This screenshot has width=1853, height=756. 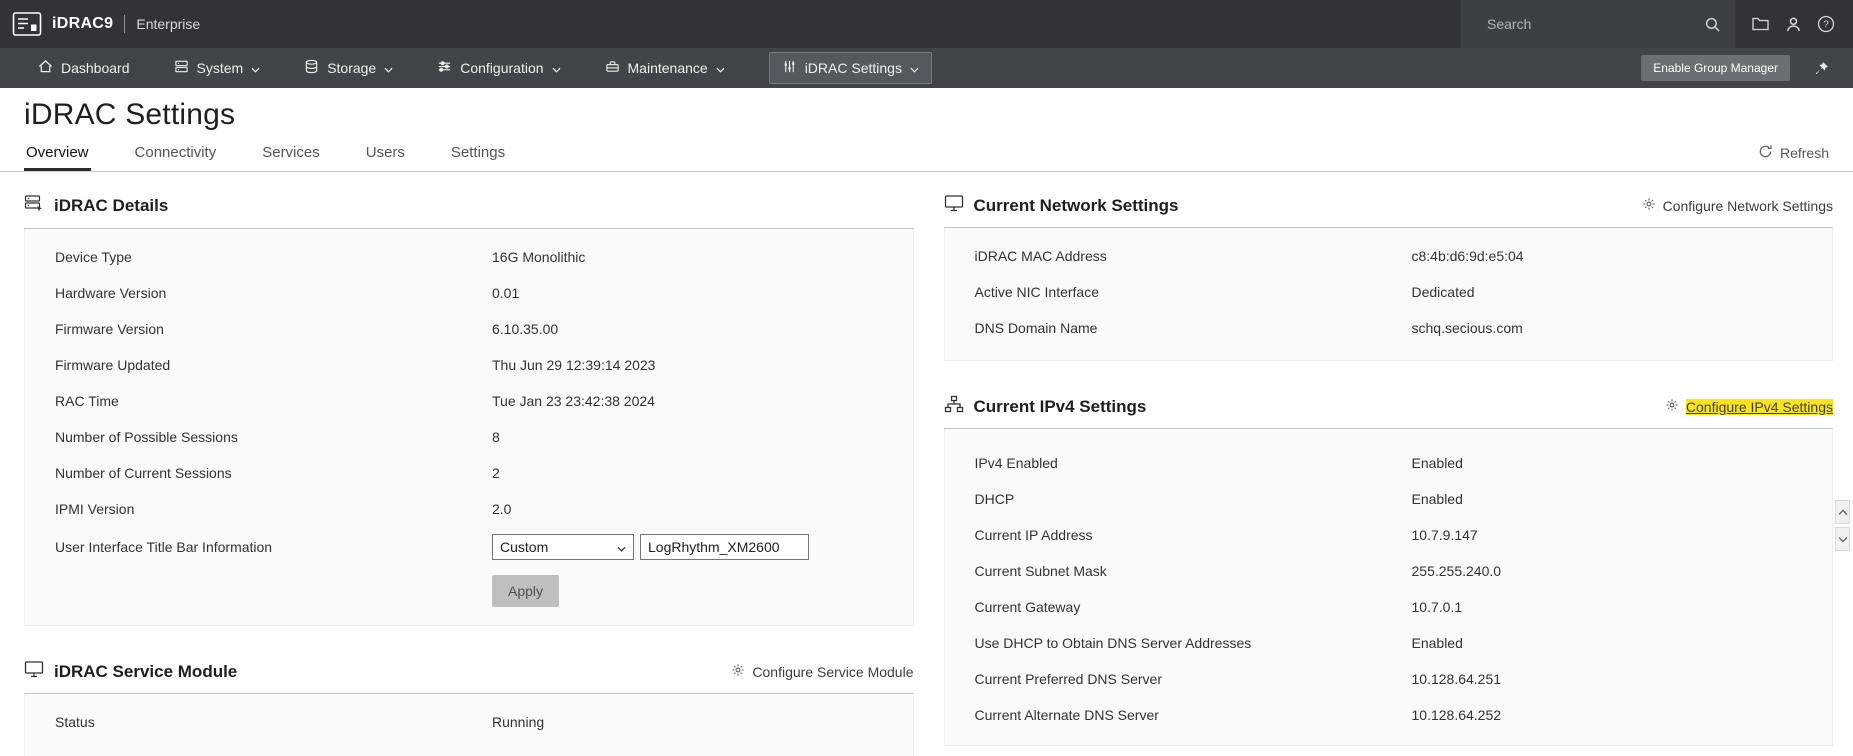 I want to click on detail-row: Firmware Version 6.10.35.00, so click(x=307, y=329).